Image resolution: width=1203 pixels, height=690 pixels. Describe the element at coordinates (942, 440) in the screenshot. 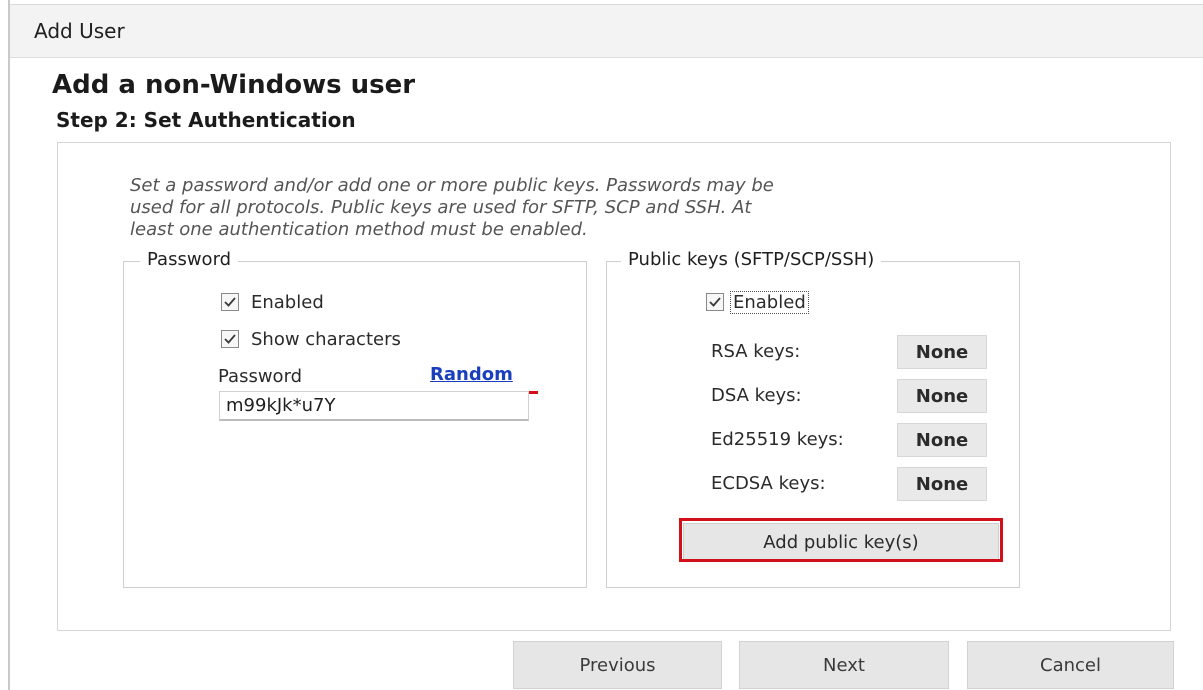

I see `ed25519-keys-button: None` at that location.